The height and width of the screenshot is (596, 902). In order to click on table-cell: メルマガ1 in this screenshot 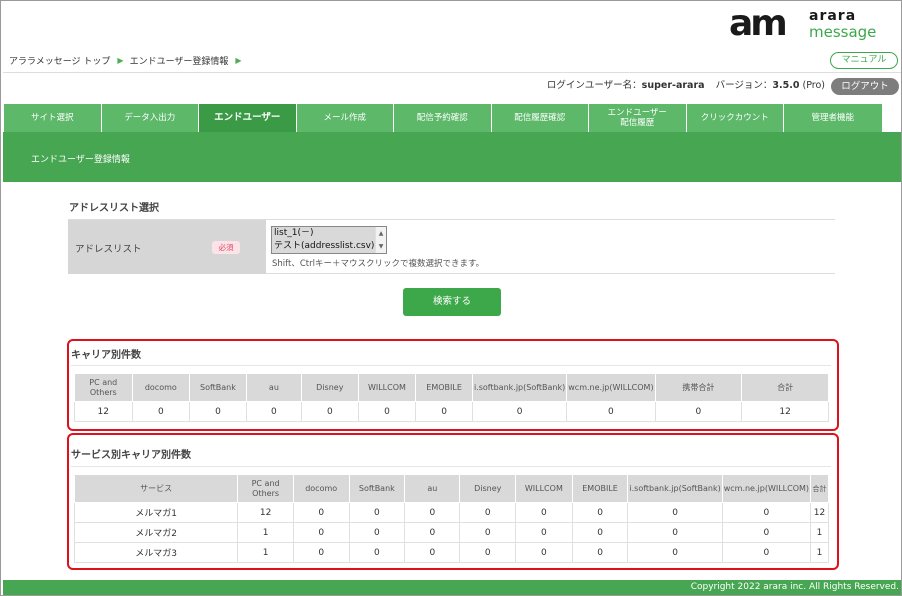, I will do `click(156, 512)`.